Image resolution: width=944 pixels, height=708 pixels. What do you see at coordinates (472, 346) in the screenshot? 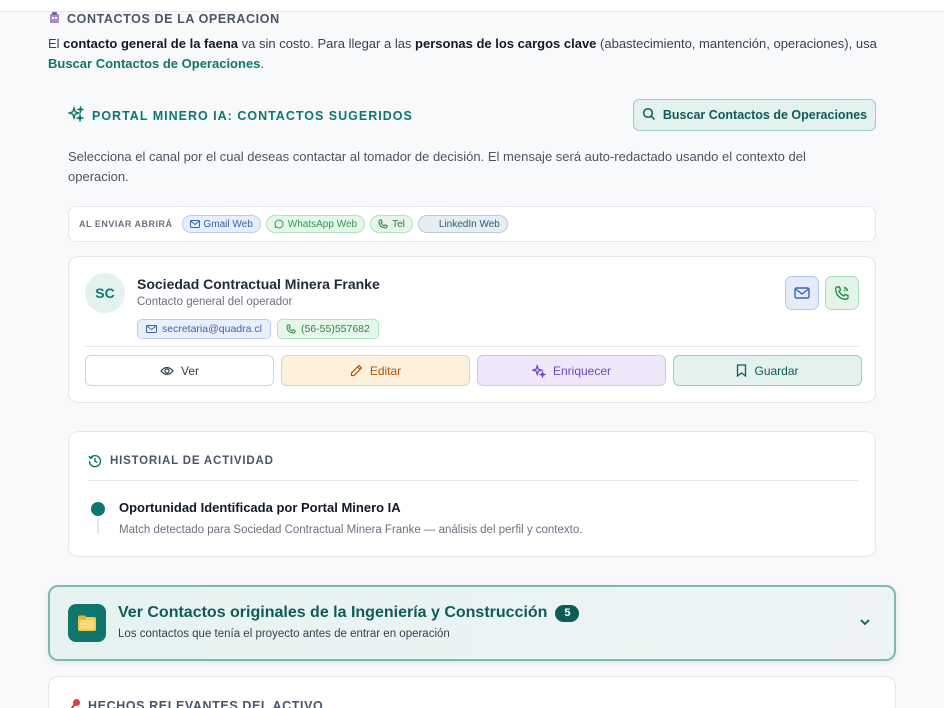
I see `contact-divider` at bounding box center [472, 346].